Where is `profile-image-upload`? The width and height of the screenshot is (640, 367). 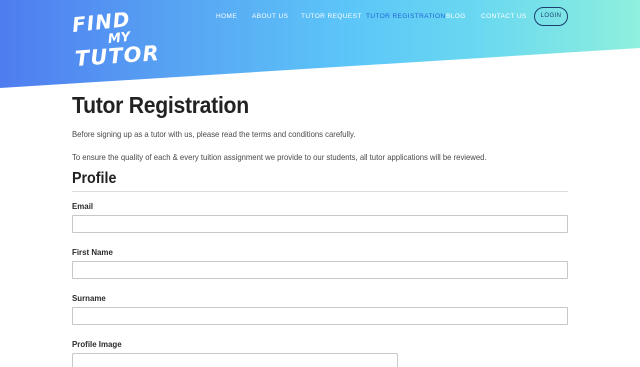 profile-image-upload is located at coordinates (235, 360).